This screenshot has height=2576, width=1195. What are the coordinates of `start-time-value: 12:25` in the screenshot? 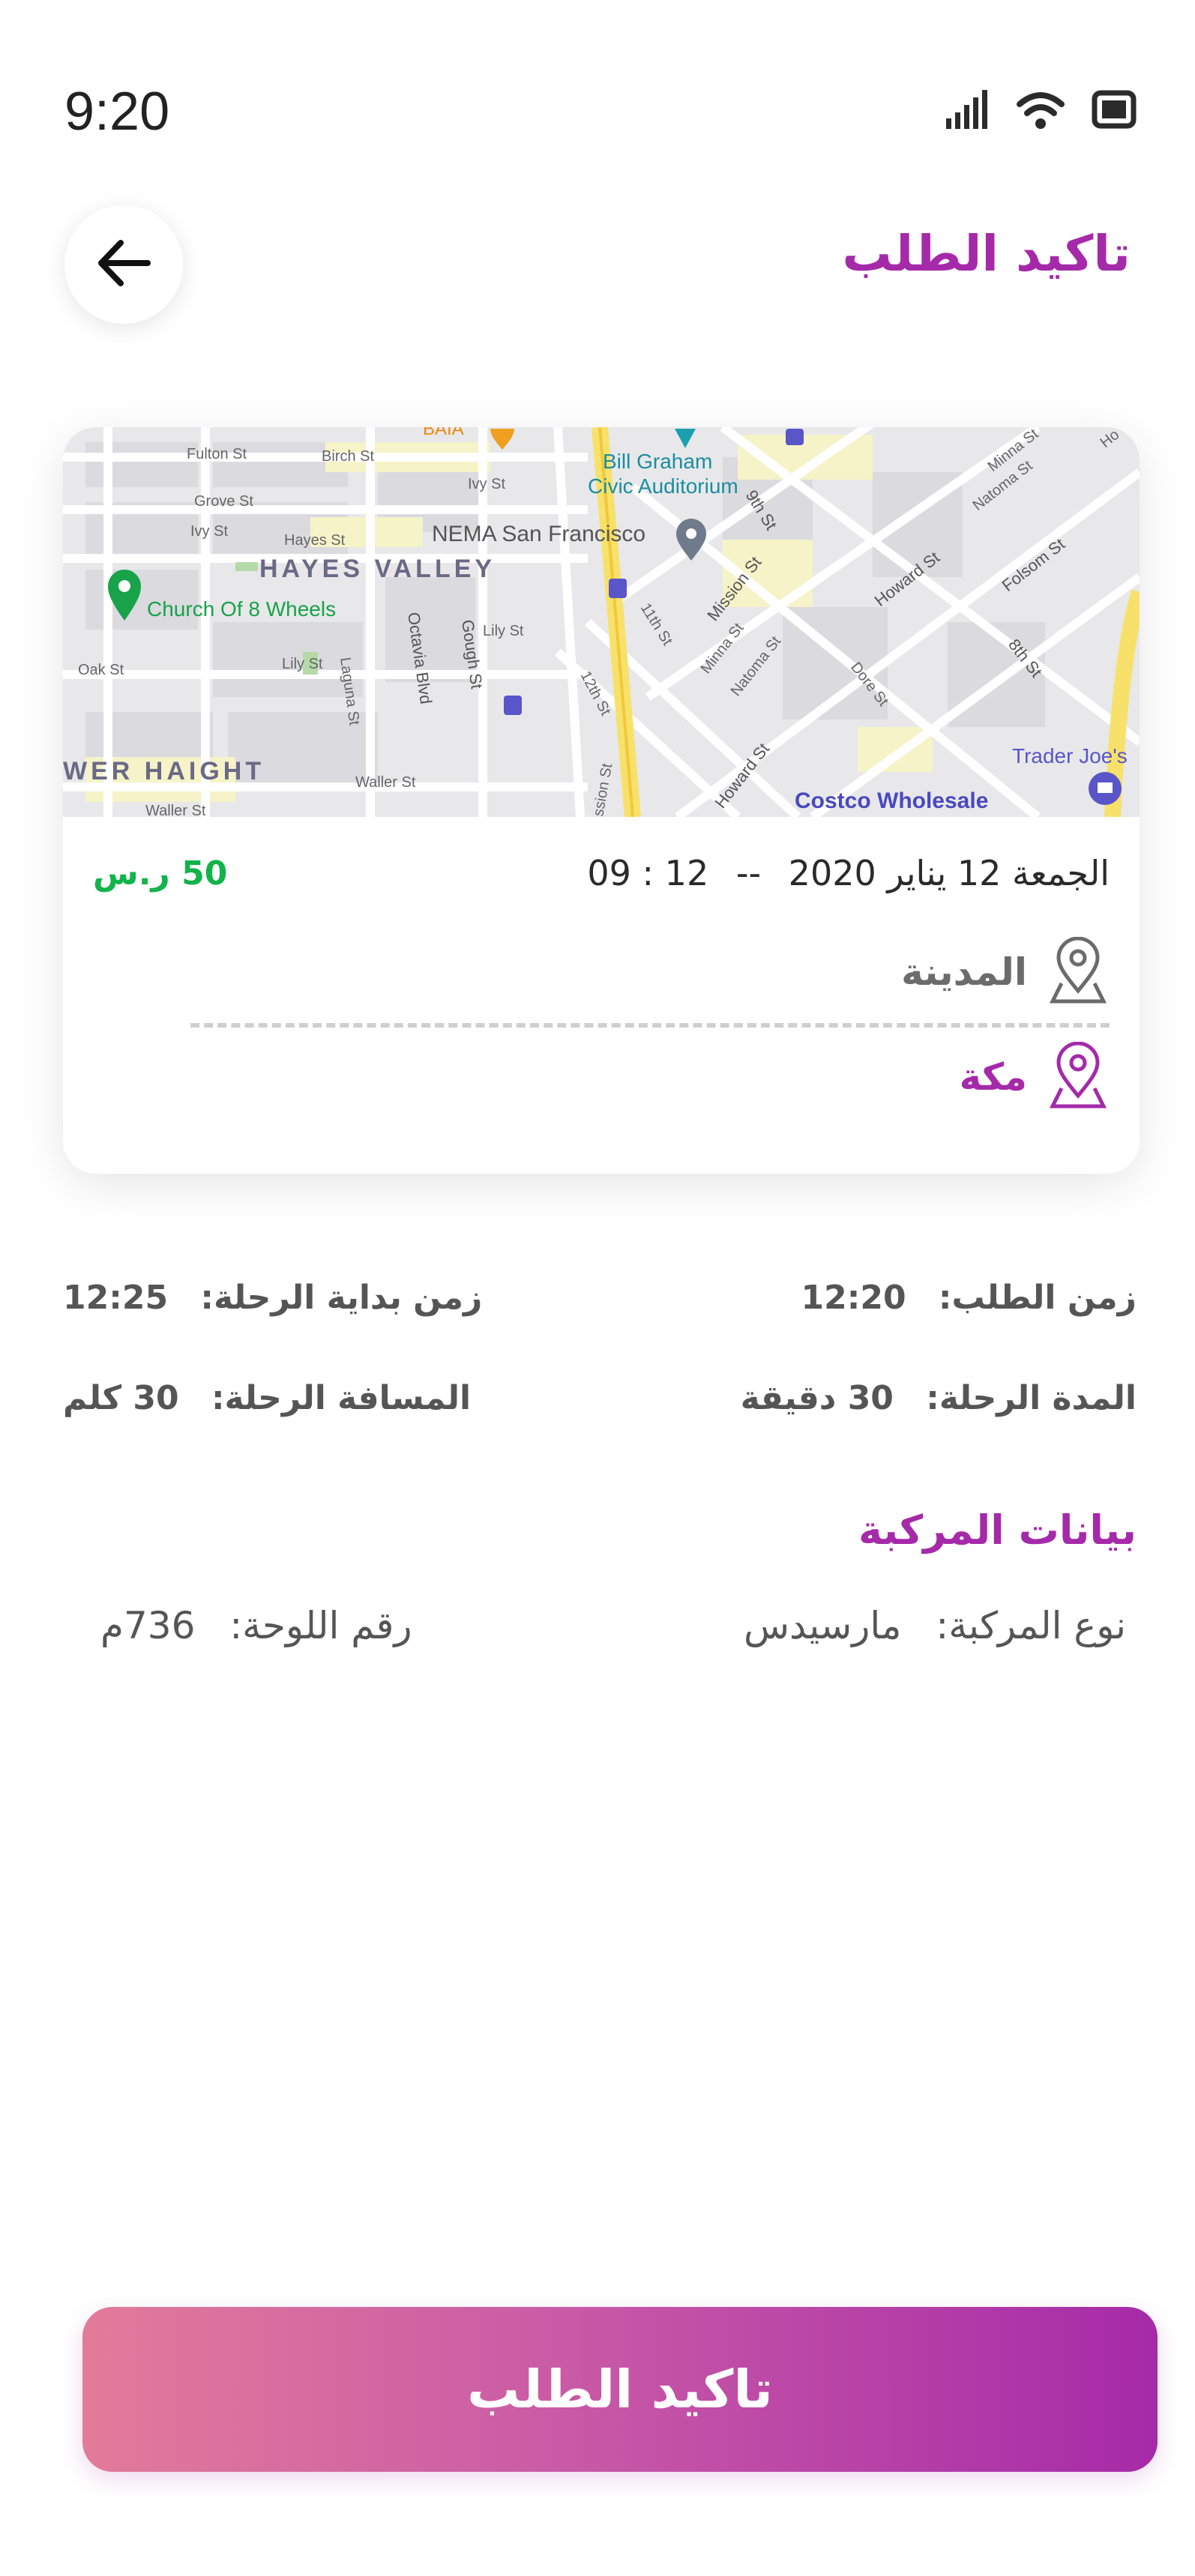 It's located at (116, 1298).